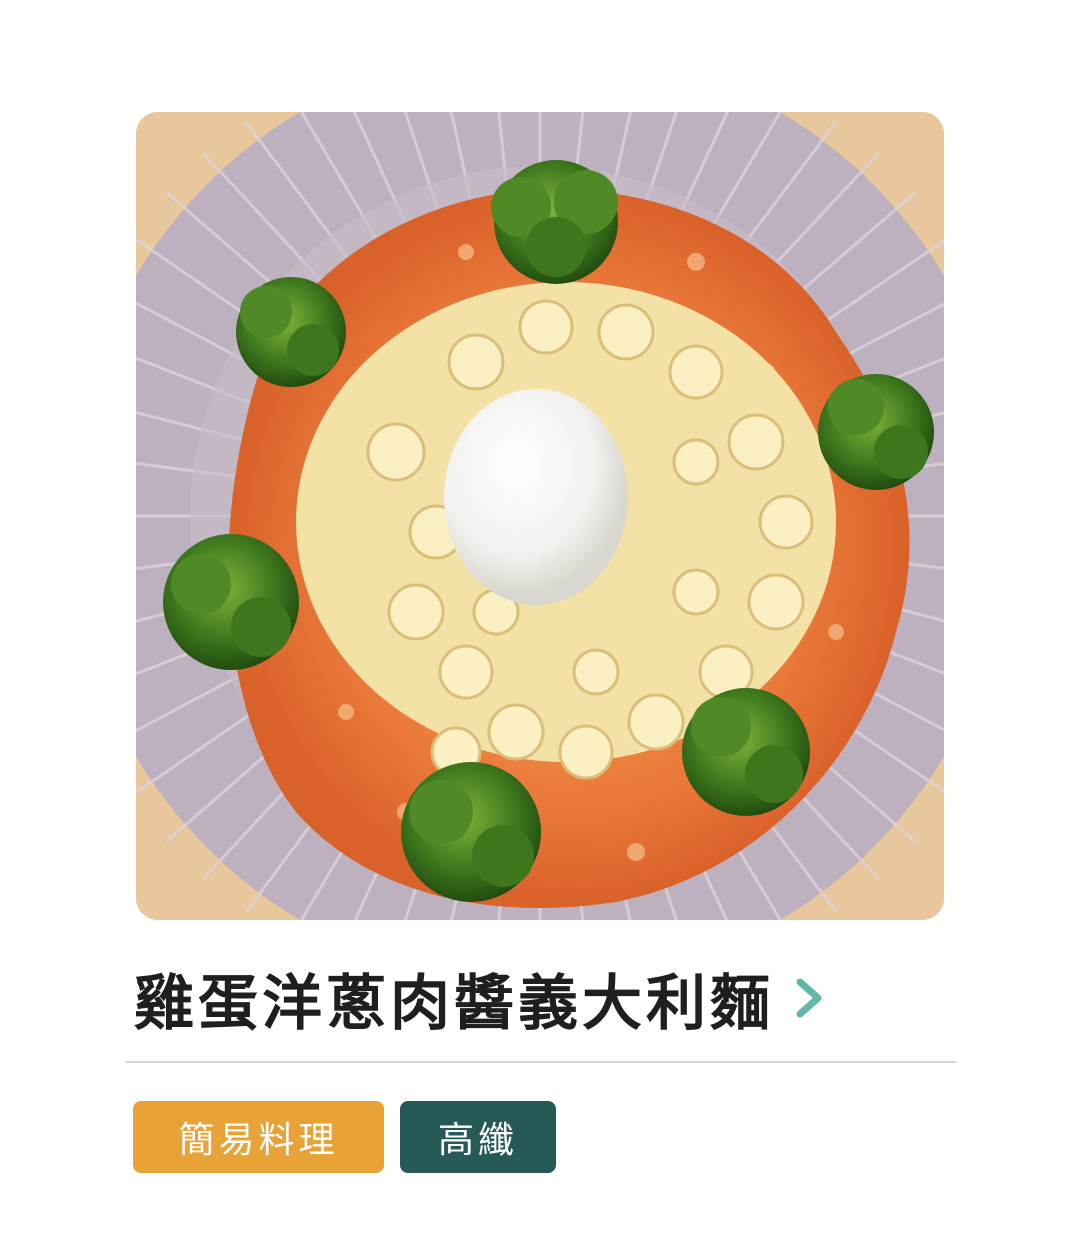 The width and height of the screenshot is (1081, 1260). I want to click on tag-easy-cooking: 簡易料理, so click(258, 1137).